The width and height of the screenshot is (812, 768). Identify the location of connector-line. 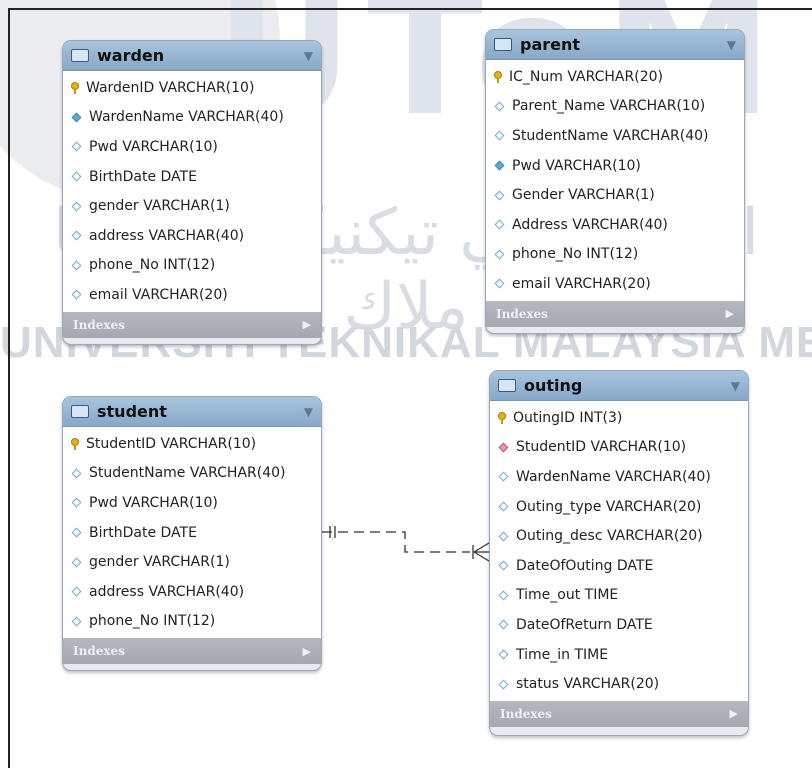
(396, 542).